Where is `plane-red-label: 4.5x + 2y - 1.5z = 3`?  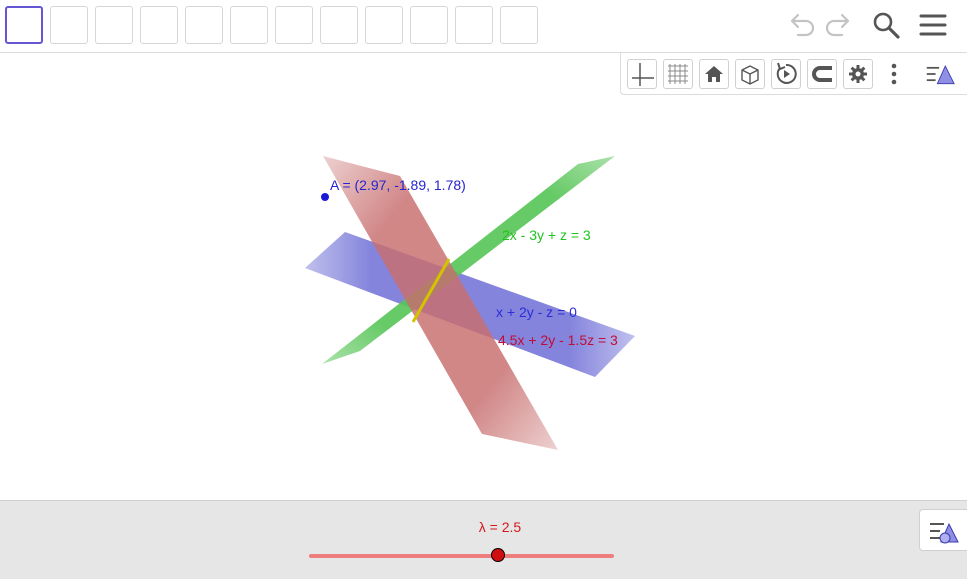 plane-red-label: 4.5x + 2y - 1.5z = 3 is located at coordinates (558, 340).